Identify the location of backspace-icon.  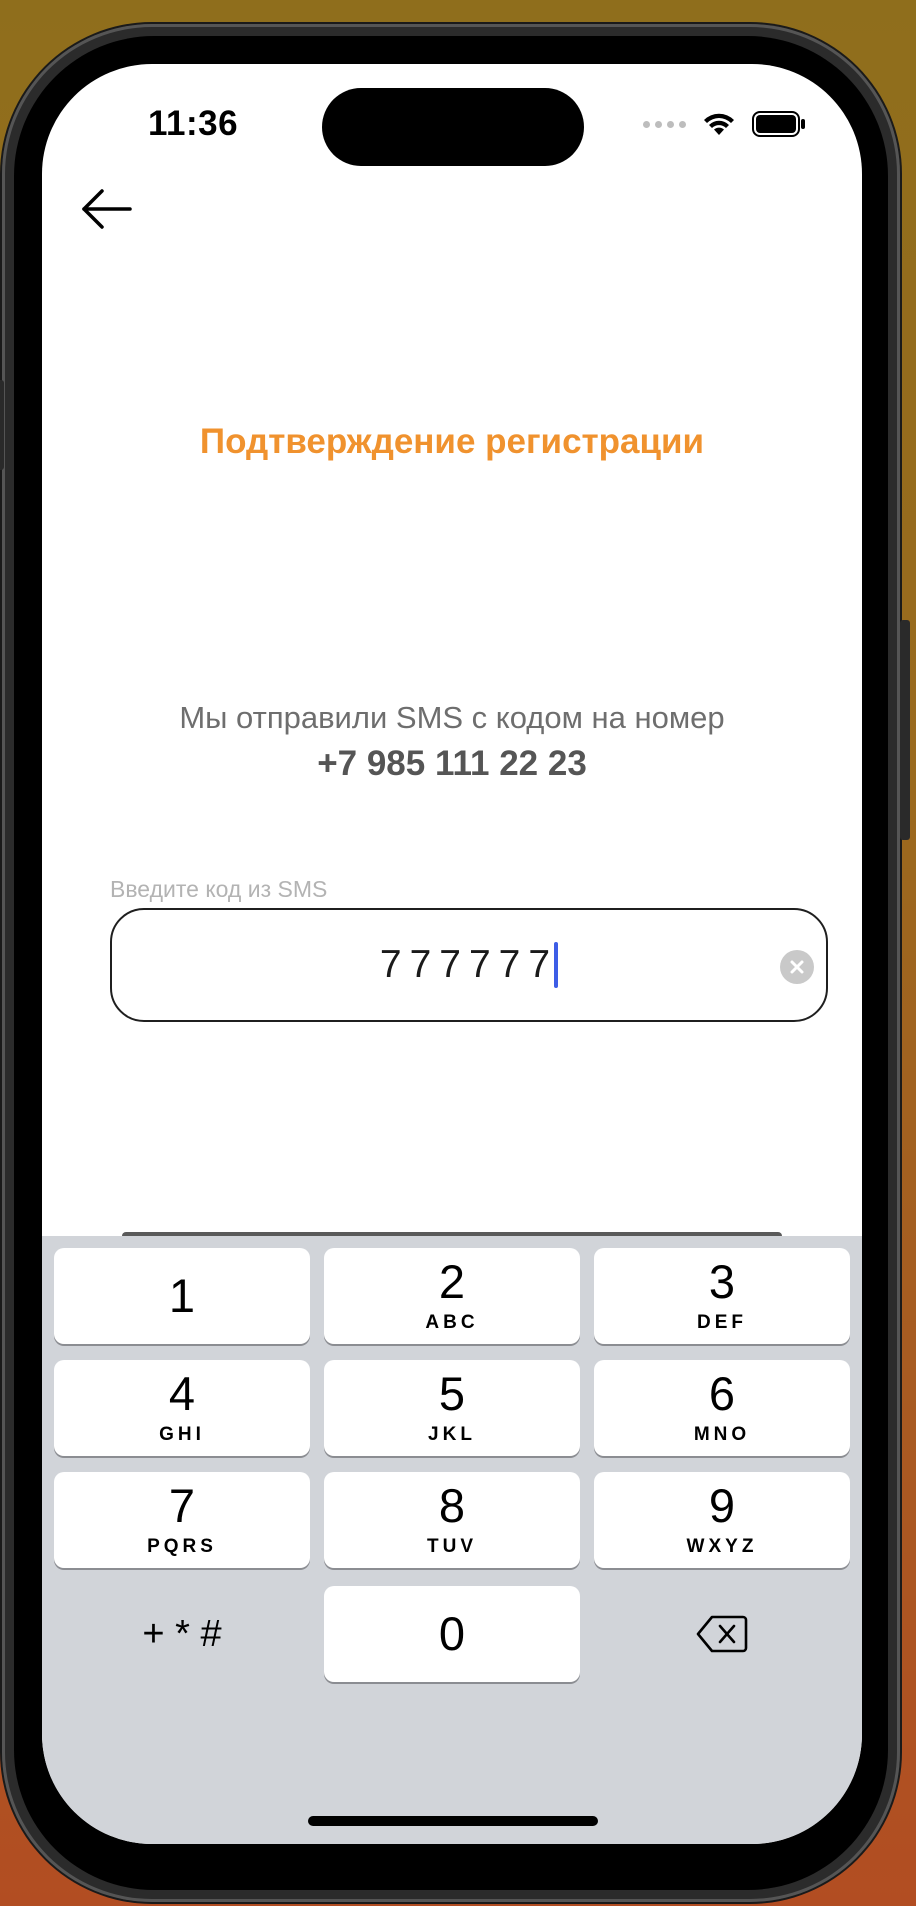
(722, 1634).